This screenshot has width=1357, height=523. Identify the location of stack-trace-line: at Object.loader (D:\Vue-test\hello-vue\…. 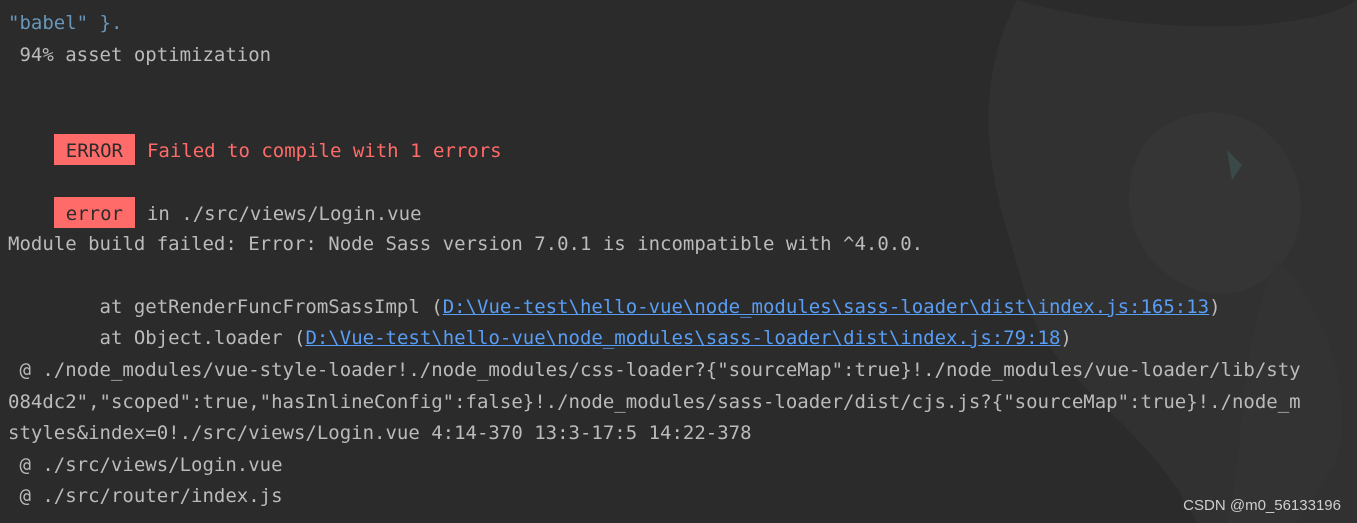
(540, 320).